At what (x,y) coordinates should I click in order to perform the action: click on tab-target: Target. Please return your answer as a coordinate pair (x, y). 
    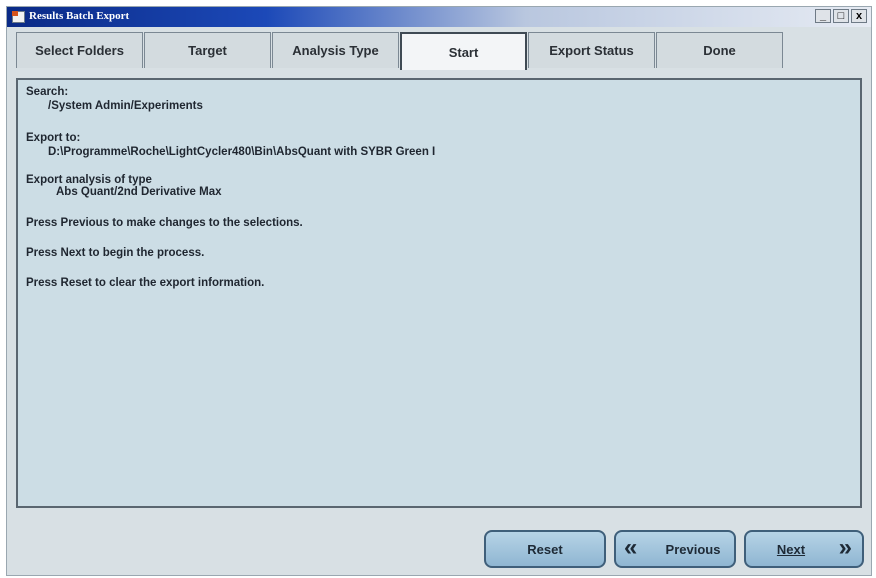
    Looking at the image, I should click on (207, 50).